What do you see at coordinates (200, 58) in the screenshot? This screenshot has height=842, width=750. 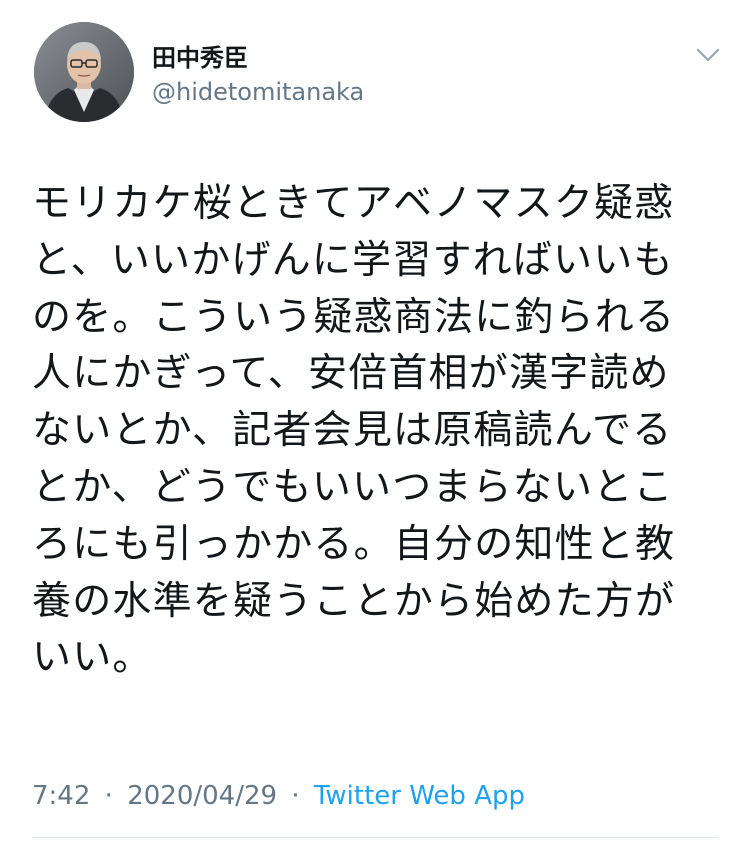 I see `author-display-name: 田中秀臣` at bounding box center [200, 58].